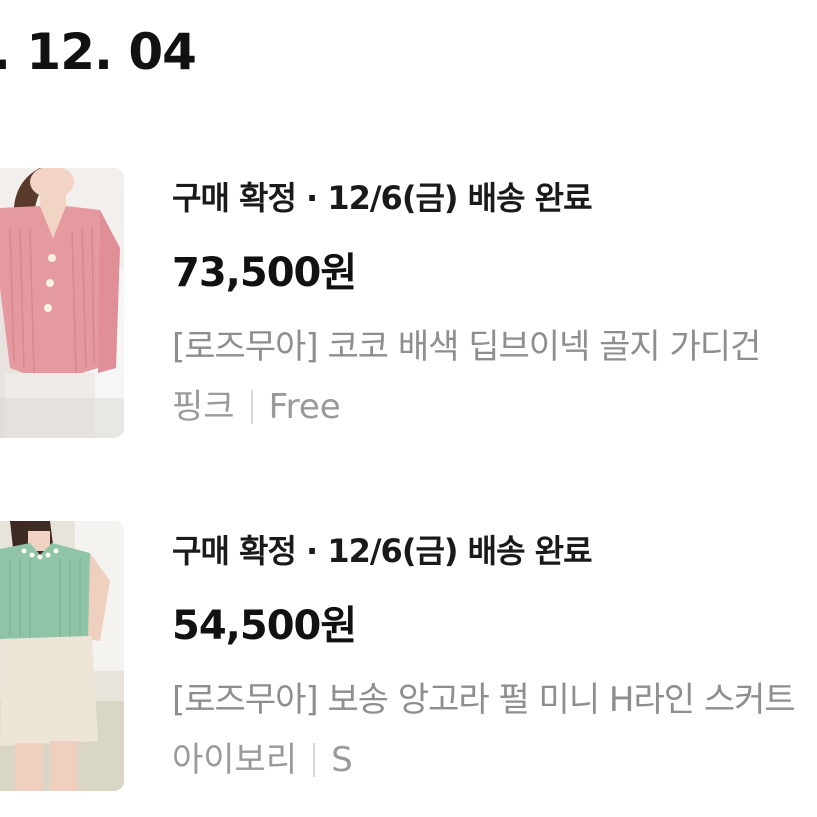 This screenshot has height=817, width=817. What do you see at coordinates (203, 407) in the screenshot?
I see `option-color: 핑크` at bounding box center [203, 407].